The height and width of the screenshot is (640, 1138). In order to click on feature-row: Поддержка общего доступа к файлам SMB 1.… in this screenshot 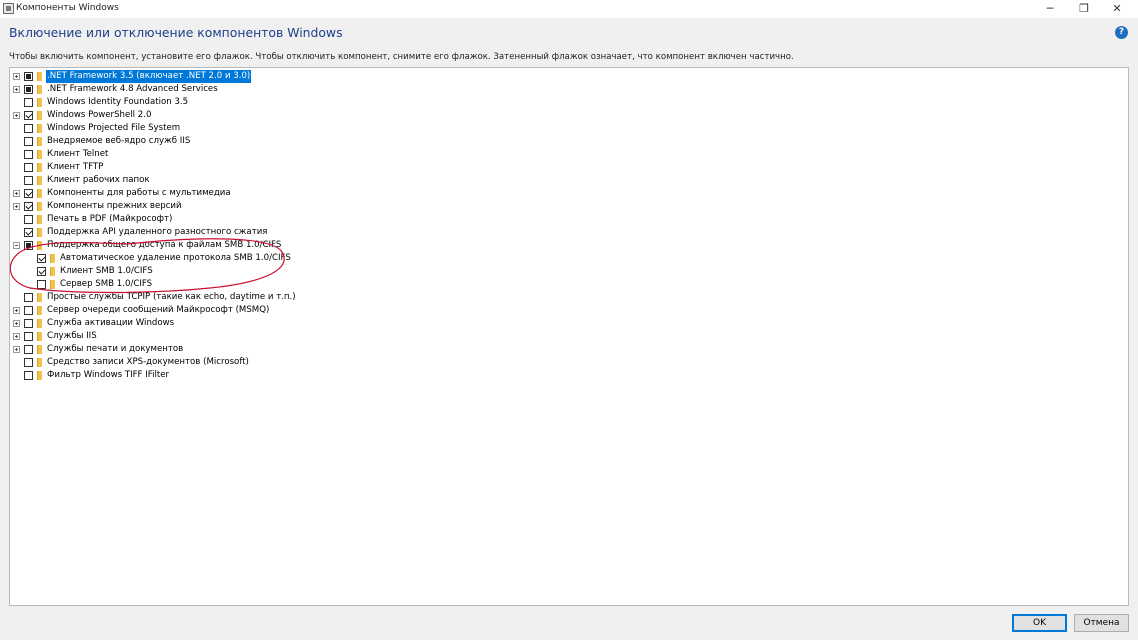, I will do `click(360, 245)`.